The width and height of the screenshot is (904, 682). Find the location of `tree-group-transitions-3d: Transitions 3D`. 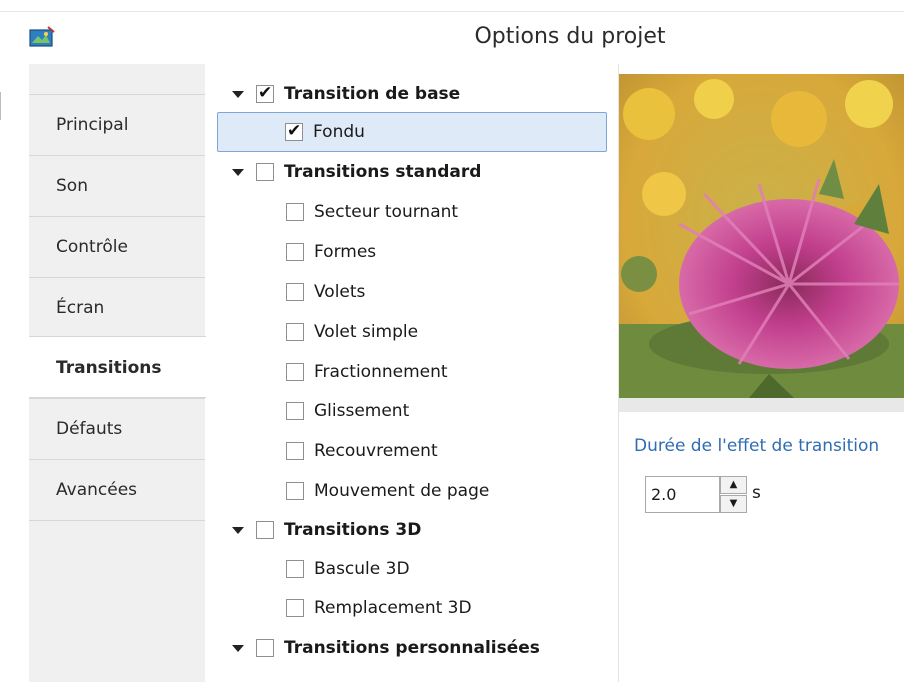

tree-group-transitions-3d: Transitions 3D is located at coordinates (326, 530).